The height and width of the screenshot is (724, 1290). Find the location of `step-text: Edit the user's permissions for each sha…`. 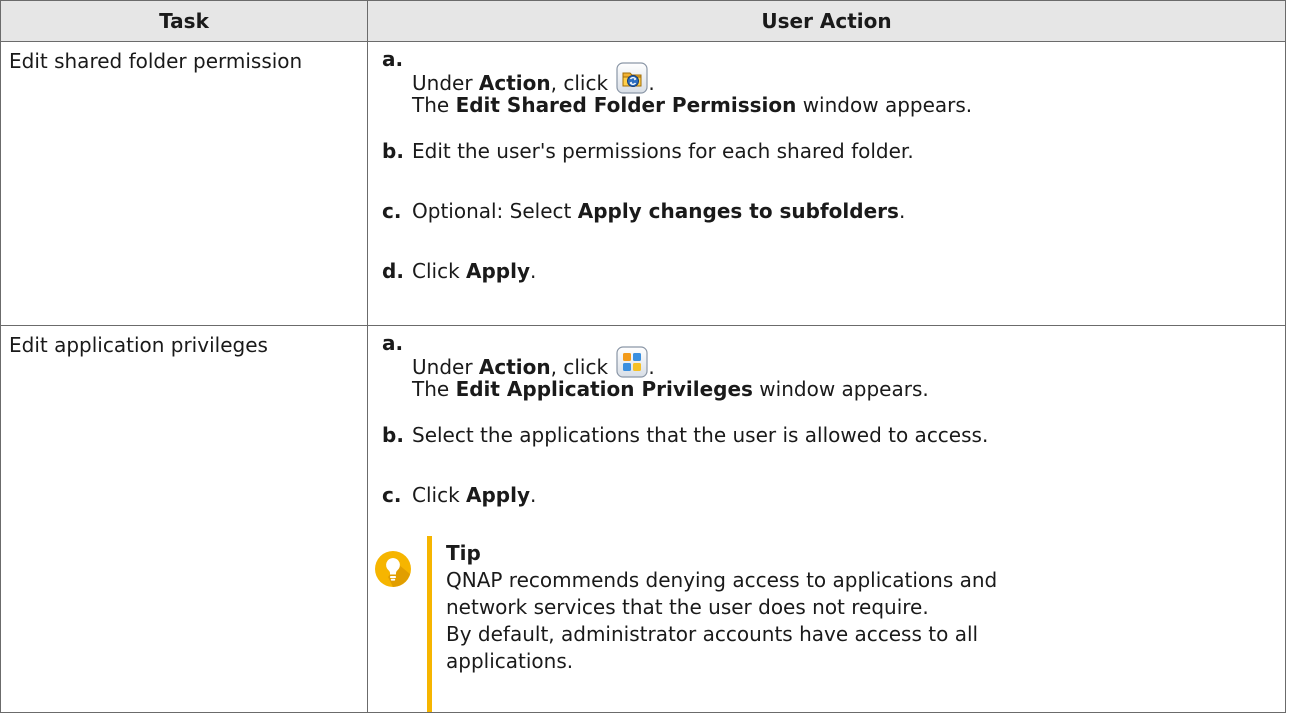

step-text: Edit the user's permissions for each sha… is located at coordinates (663, 151).